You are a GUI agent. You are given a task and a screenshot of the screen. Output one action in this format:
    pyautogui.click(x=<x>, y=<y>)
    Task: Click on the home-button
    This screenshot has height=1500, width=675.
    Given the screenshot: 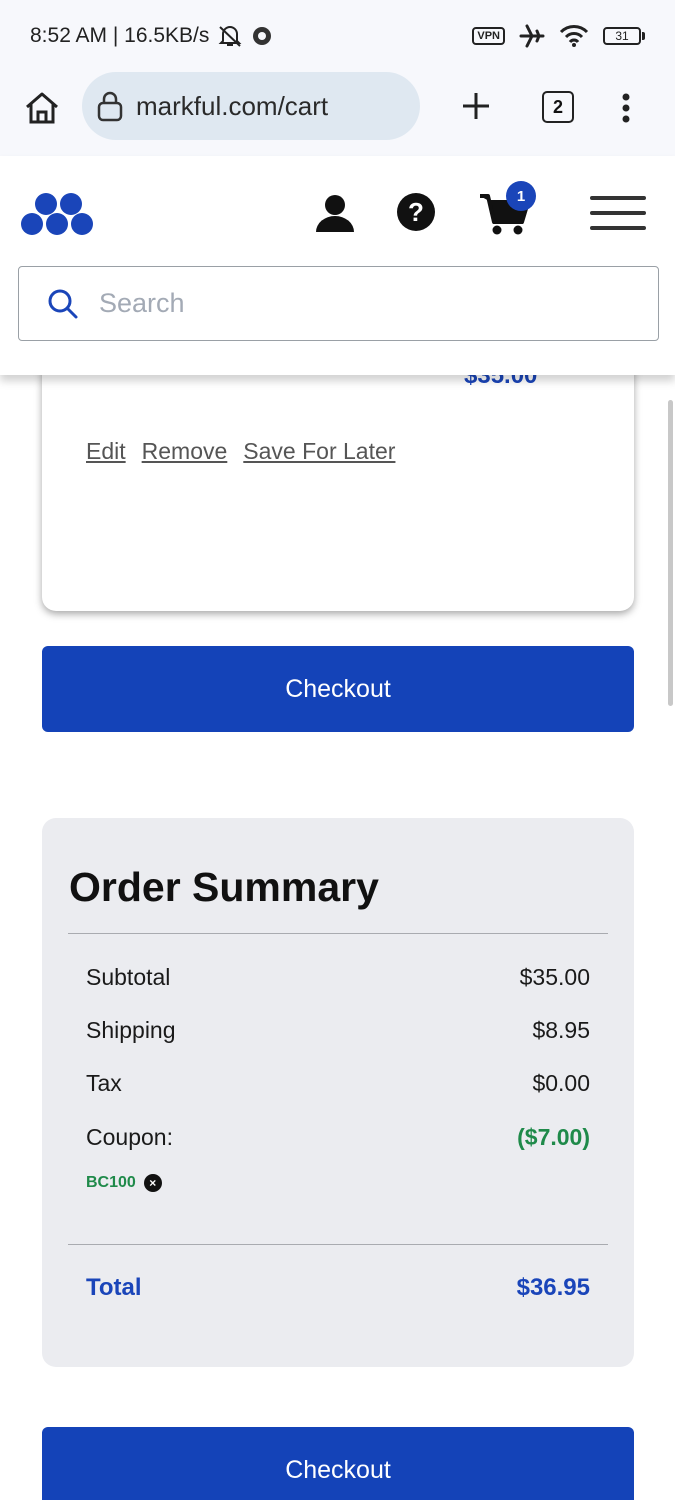 What is the action you would take?
    pyautogui.click(x=42, y=108)
    